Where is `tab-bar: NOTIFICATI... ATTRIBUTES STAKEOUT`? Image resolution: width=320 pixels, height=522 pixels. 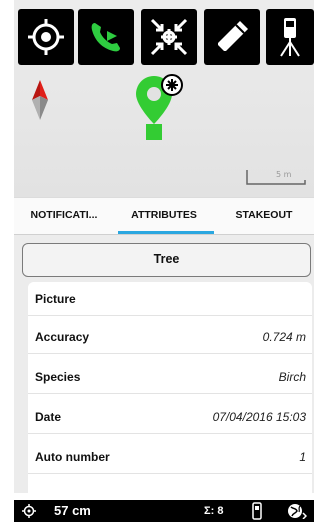
tab-bar: NOTIFICATI... ATTRIBUTES STAKEOUT is located at coordinates (164, 216).